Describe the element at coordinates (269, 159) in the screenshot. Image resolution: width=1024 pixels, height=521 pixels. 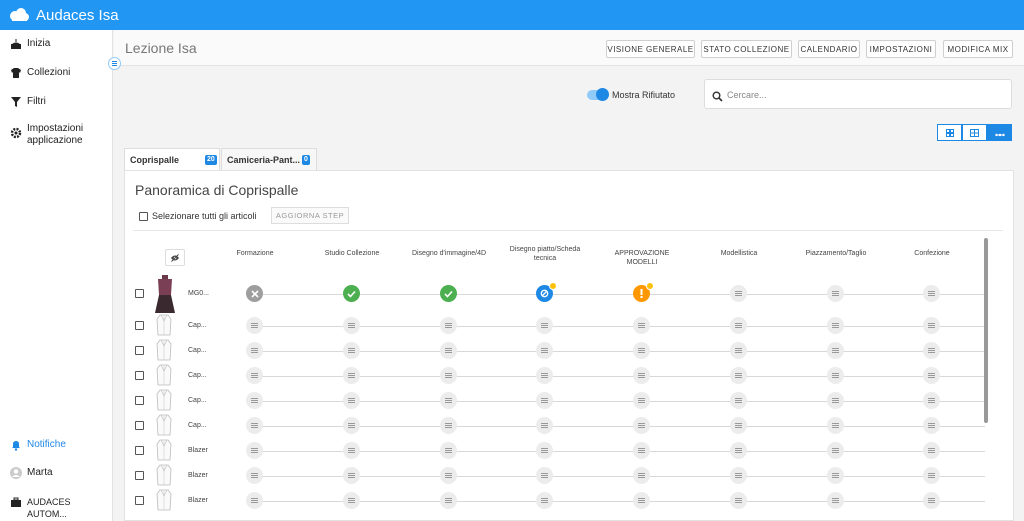
I see `tab-camiceria: Camiceria-Pant... 0` at that location.